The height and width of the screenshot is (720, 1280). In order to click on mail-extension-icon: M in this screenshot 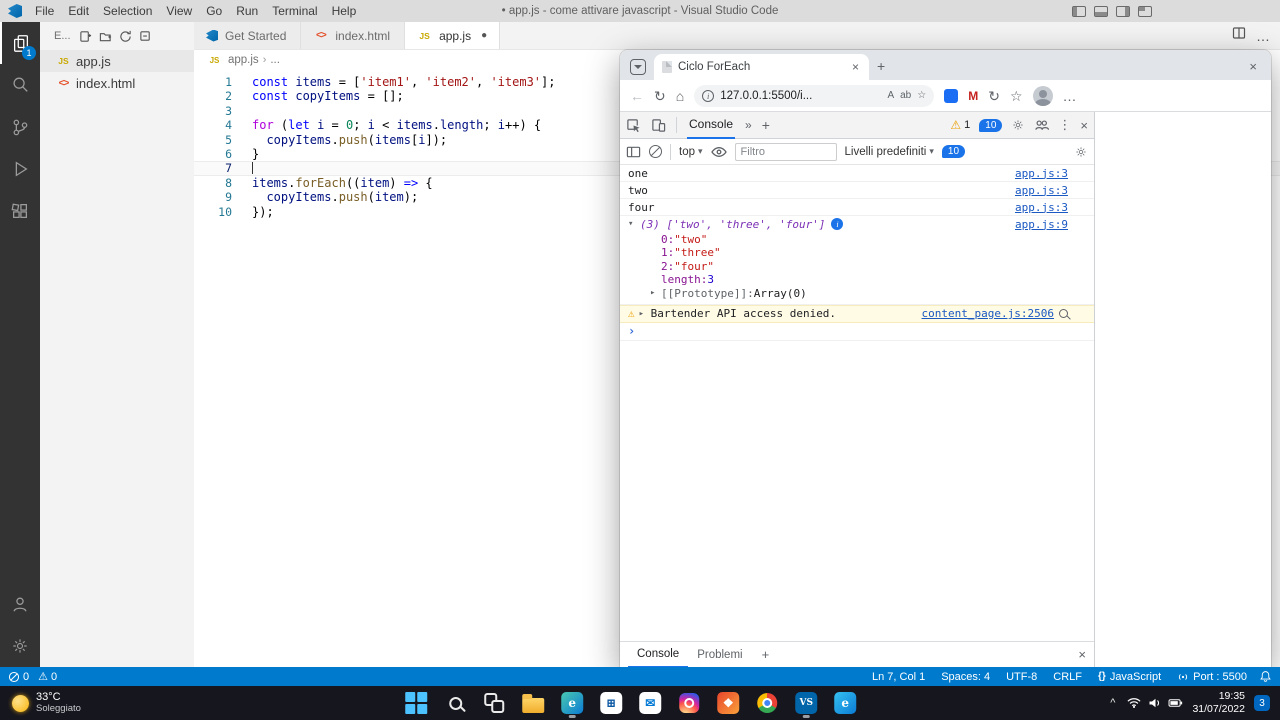, I will do `click(973, 96)`.